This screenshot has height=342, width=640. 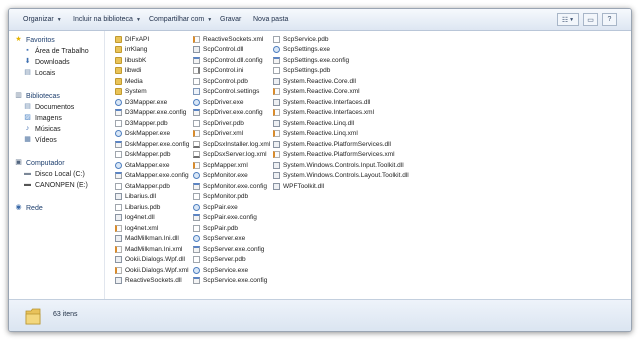 I want to click on file-item: libusbK, so click(x=152, y=60).